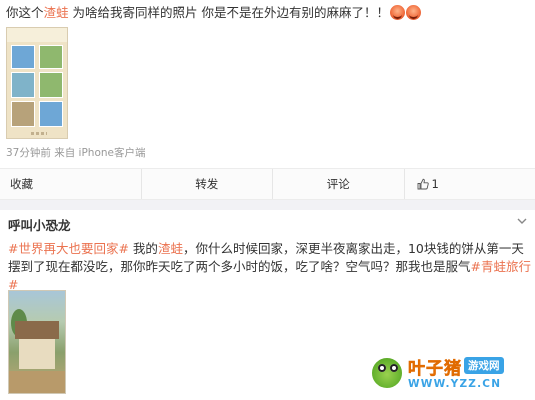 The width and height of the screenshot is (535, 400). What do you see at coordinates (37, 354) in the screenshot?
I see `house-wall-shape` at bounding box center [37, 354].